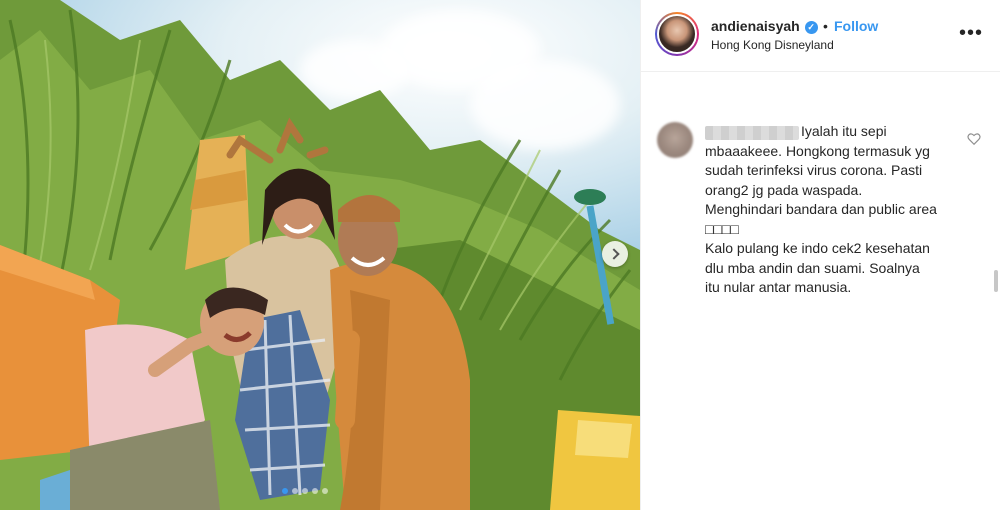  What do you see at coordinates (675, 140) in the screenshot?
I see `commenter-avatar` at bounding box center [675, 140].